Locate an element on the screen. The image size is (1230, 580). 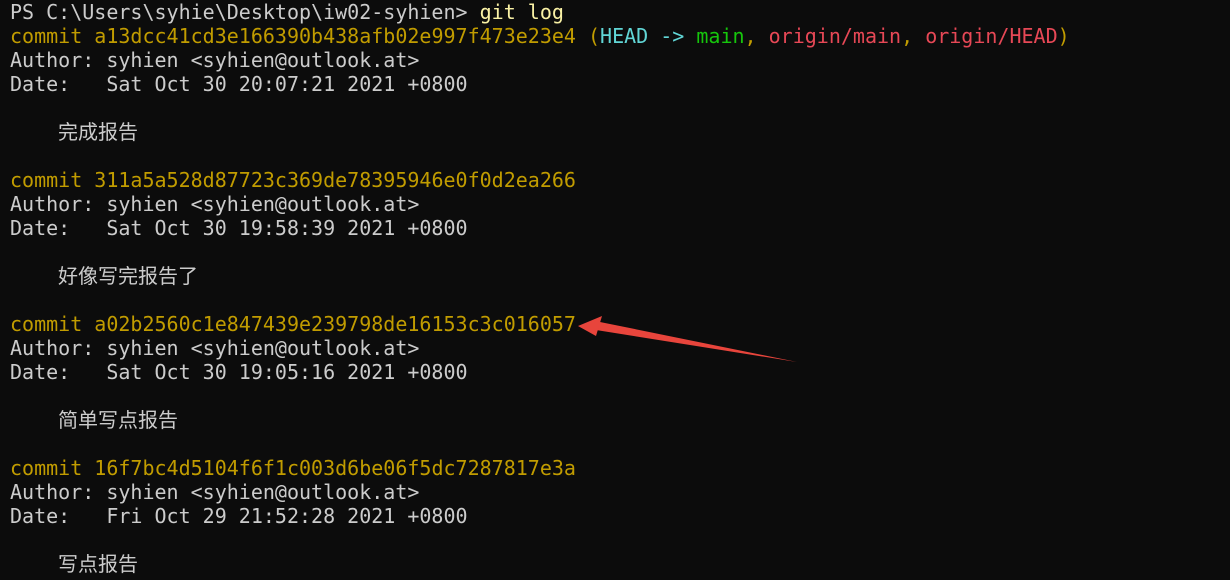
date-line: Date: Sat Oct 30 19:05:16 2021 +0800 is located at coordinates (239, 372).